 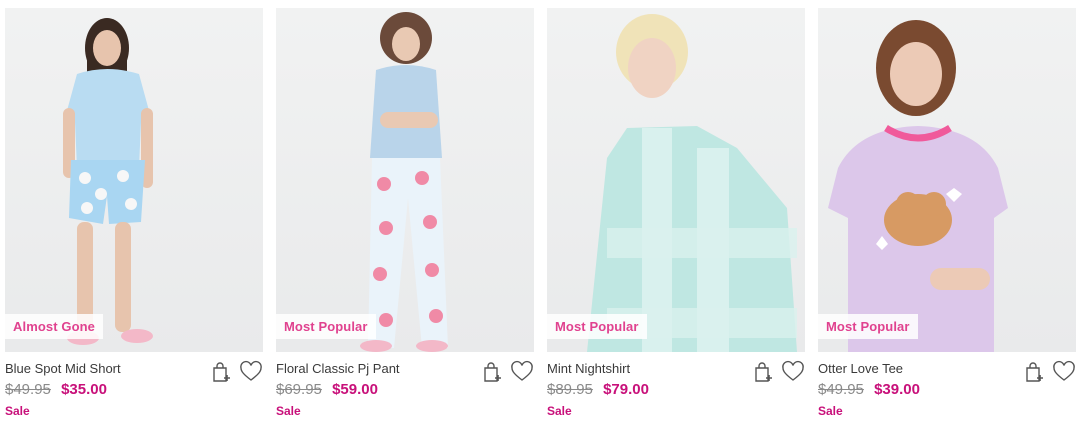 I want to click on sale-price: $79.00, so click(x=626, y=389).